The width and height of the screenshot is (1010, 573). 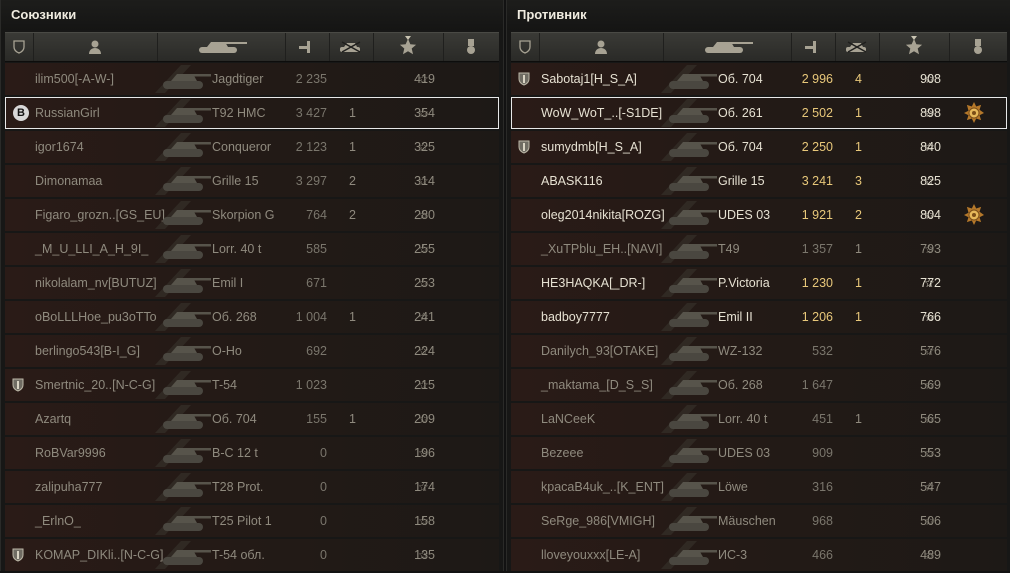 What do you see at coordinates (759, 453) in the screenshot?
I see `player-row: Bezeee UDES 03 909 553 ☆` at bounding box center [759, 453].